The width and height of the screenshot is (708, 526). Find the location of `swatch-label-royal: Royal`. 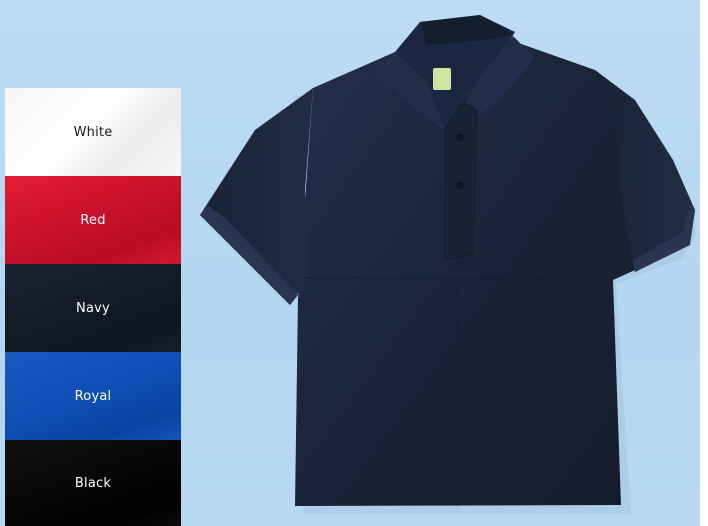

swatch-label-royal: Royal is located at coordinates (93, 396).